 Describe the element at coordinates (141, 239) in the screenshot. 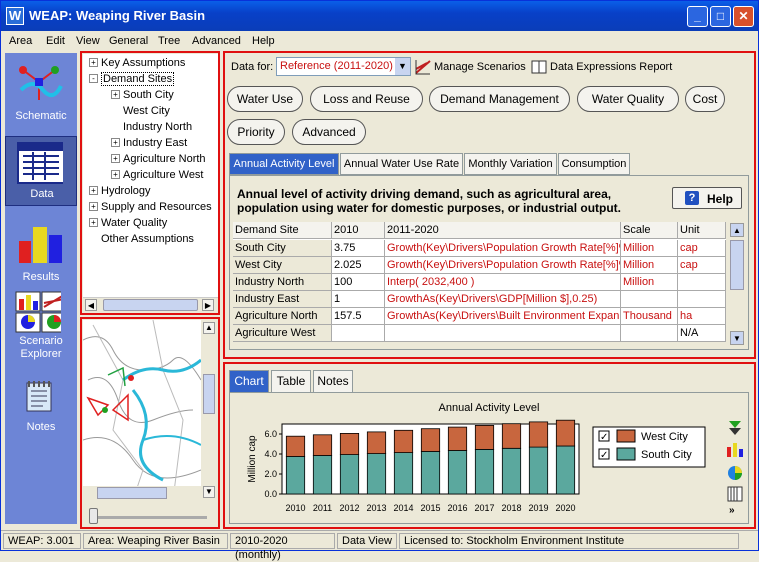

I see `tree-item: Other Assumptions` at that location.